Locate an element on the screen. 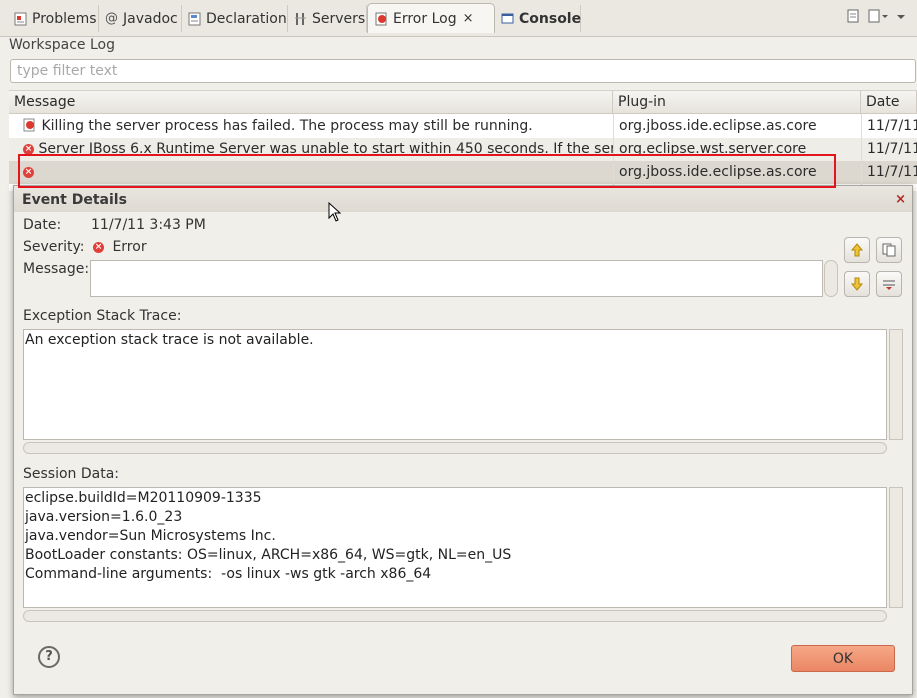 This screenshot has width=917, height=698. session-line: java.version=1.6.0_23 is located at coordinates (104, 517).